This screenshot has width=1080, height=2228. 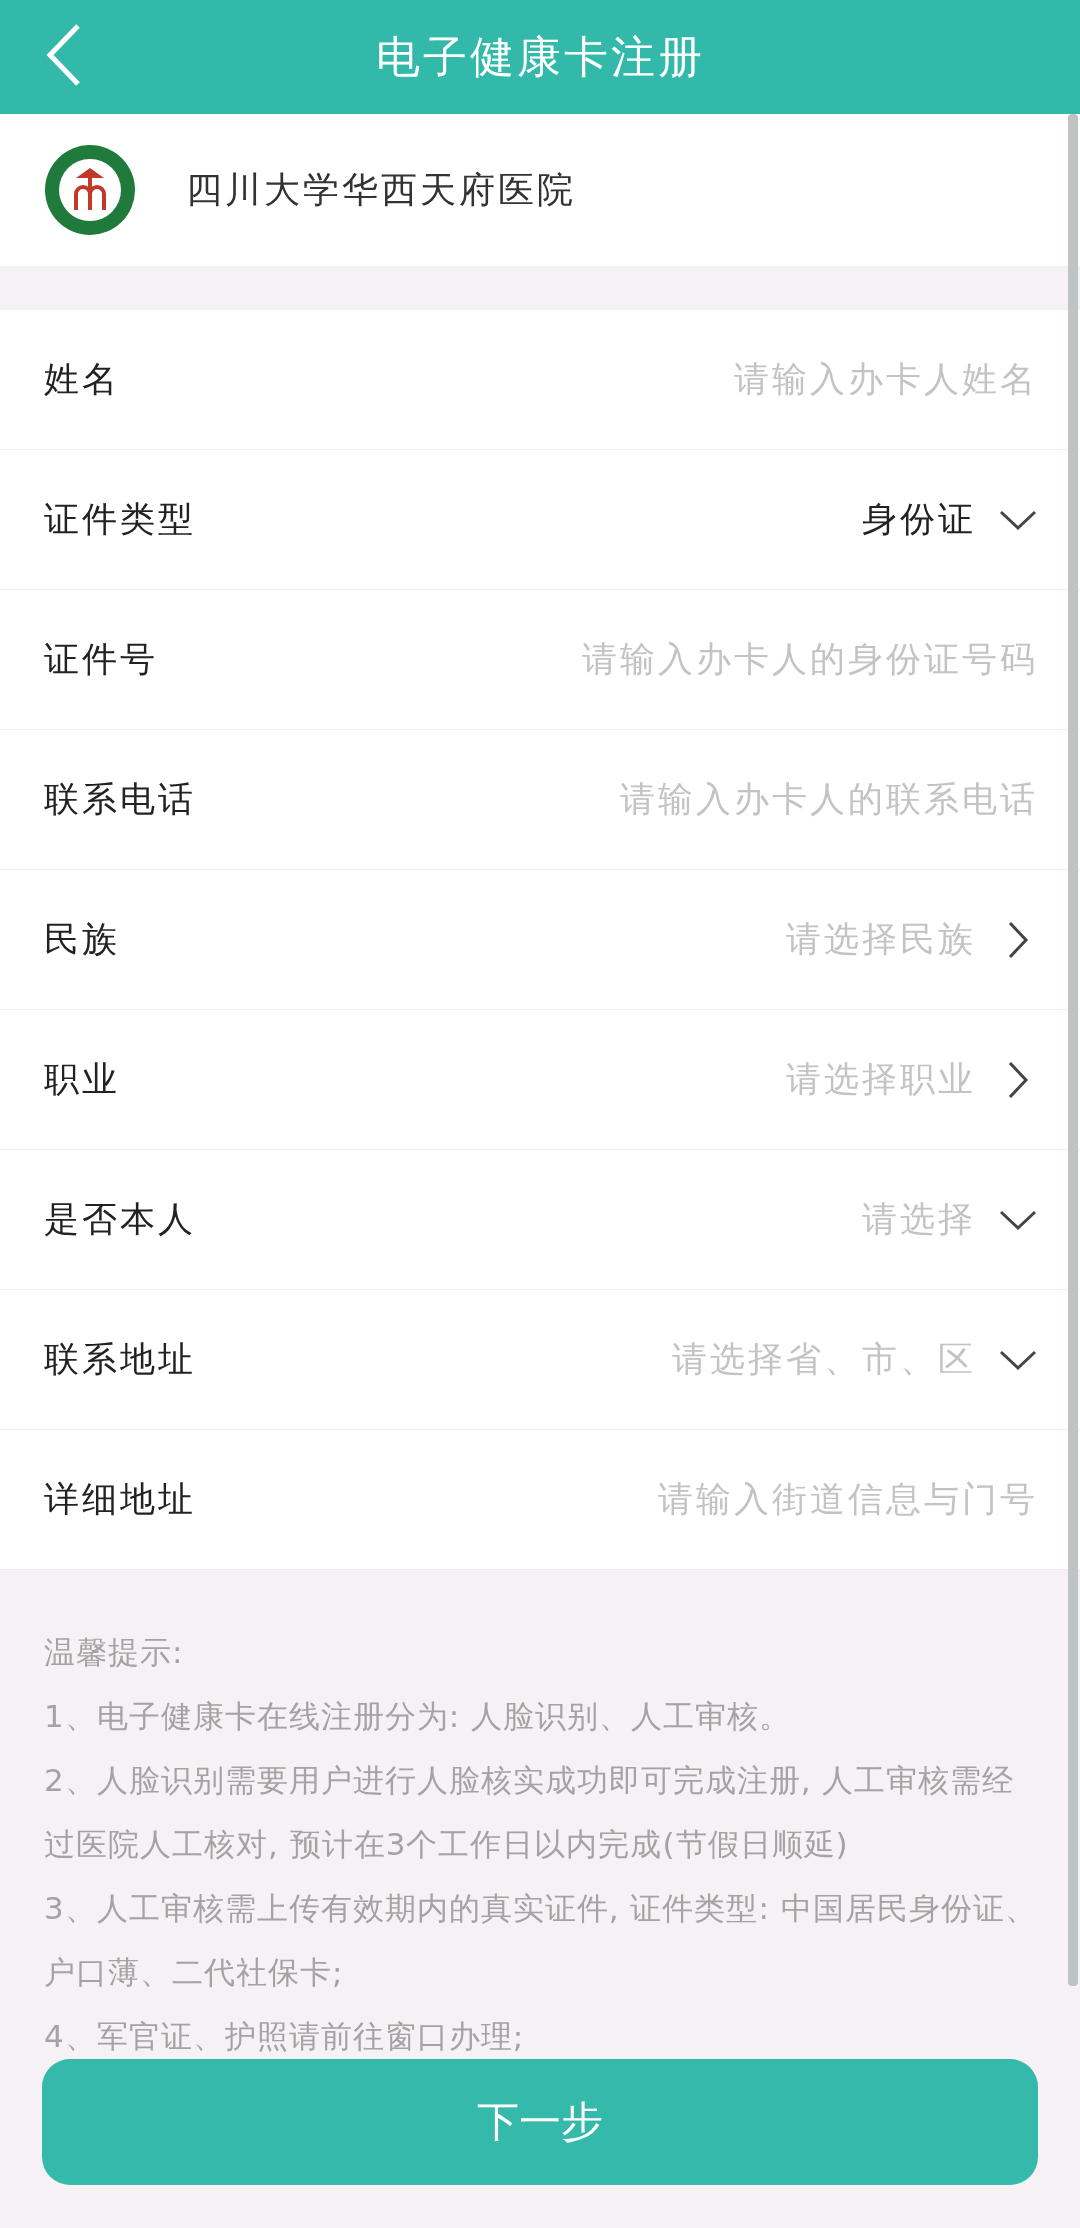 What do you see at coordinates (82, 1079) in the screenshot?
I see `field-label: 职业` at bounding box center [82, 1079].